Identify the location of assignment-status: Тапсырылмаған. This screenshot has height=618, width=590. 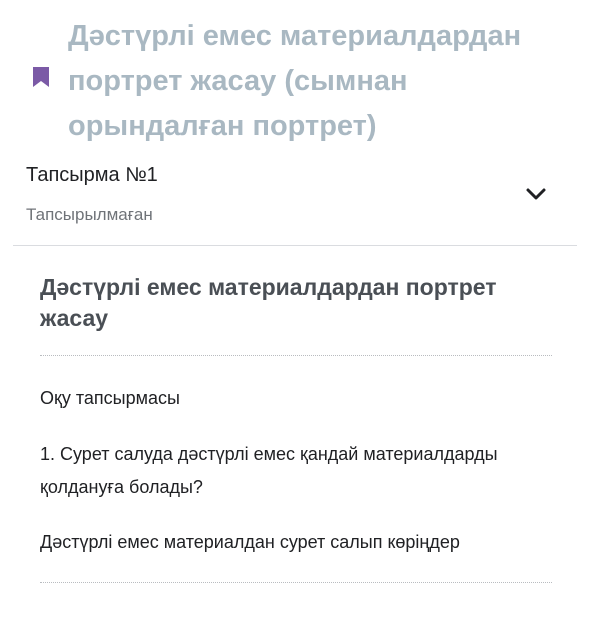
(89, 214).